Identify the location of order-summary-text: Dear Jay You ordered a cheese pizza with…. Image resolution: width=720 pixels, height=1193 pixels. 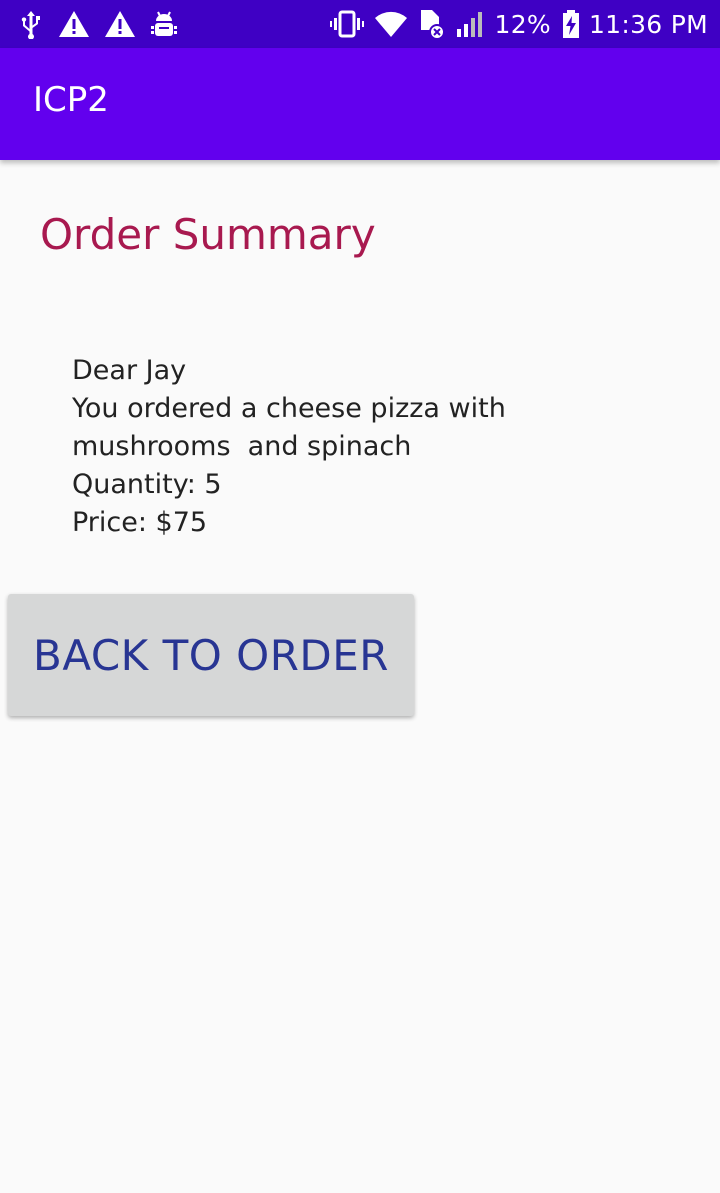
(302, 447).